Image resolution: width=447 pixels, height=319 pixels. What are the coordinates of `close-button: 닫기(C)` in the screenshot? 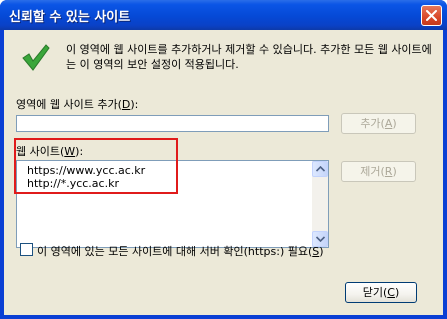 It's located at (381, 292).